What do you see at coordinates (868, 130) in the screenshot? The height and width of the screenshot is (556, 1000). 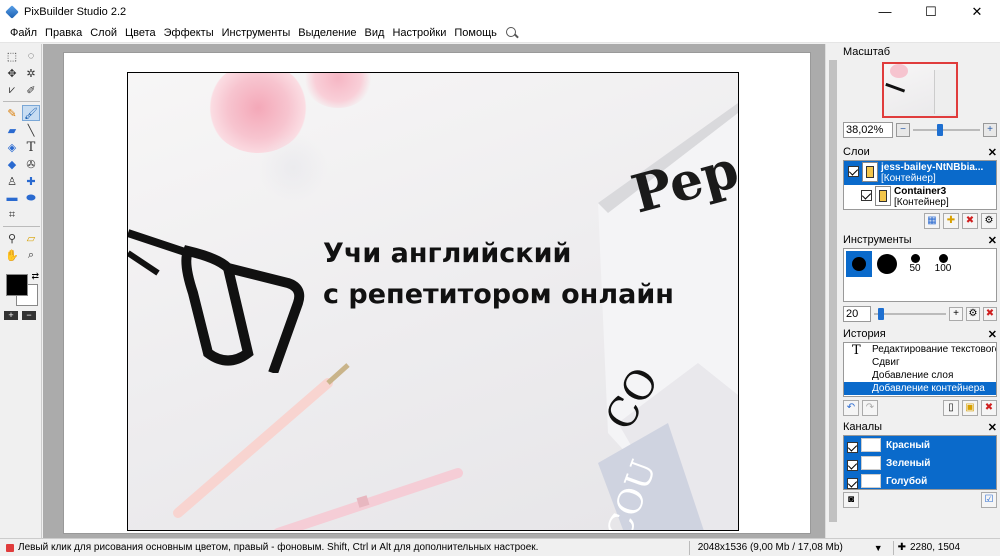 I see `zoom-input: 38,02%` at bounding box center [868, 130].